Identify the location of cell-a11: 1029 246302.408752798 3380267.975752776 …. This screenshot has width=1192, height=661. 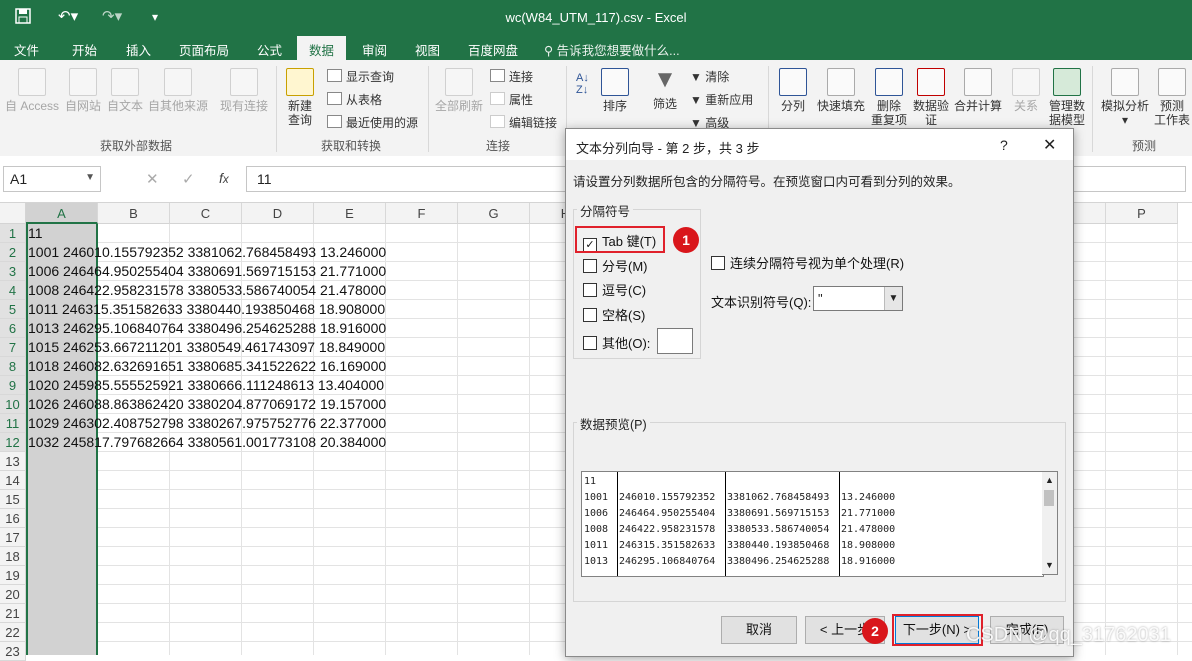
(207, 423).